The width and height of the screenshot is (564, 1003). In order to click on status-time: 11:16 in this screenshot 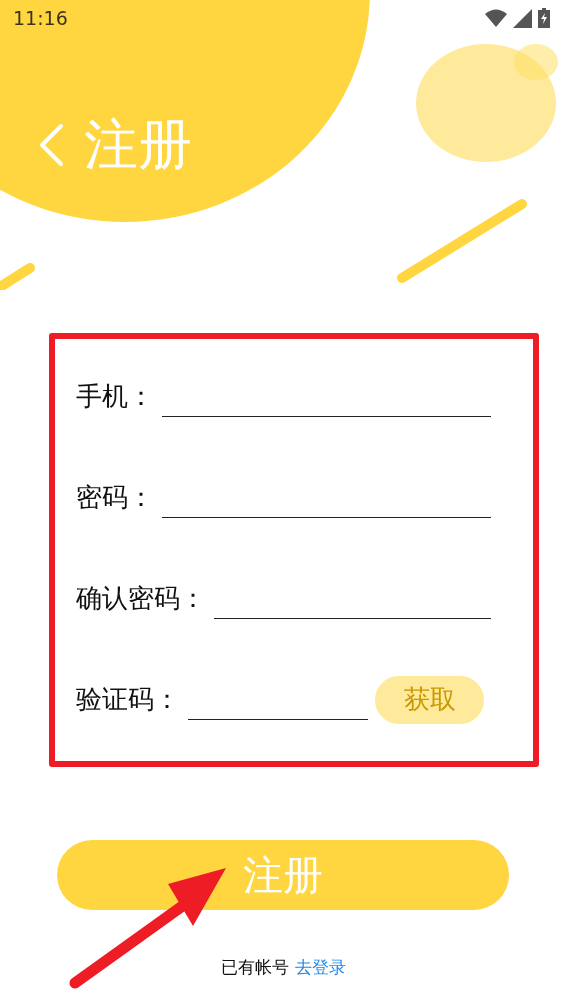, I will do `click(40, 18)`.